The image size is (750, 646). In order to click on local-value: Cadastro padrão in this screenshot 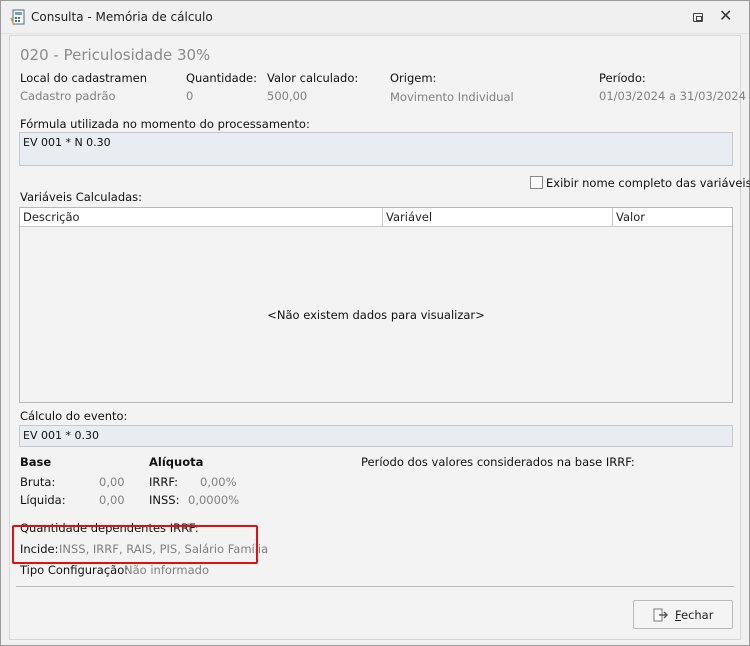, I will do `click(68, 96)`.